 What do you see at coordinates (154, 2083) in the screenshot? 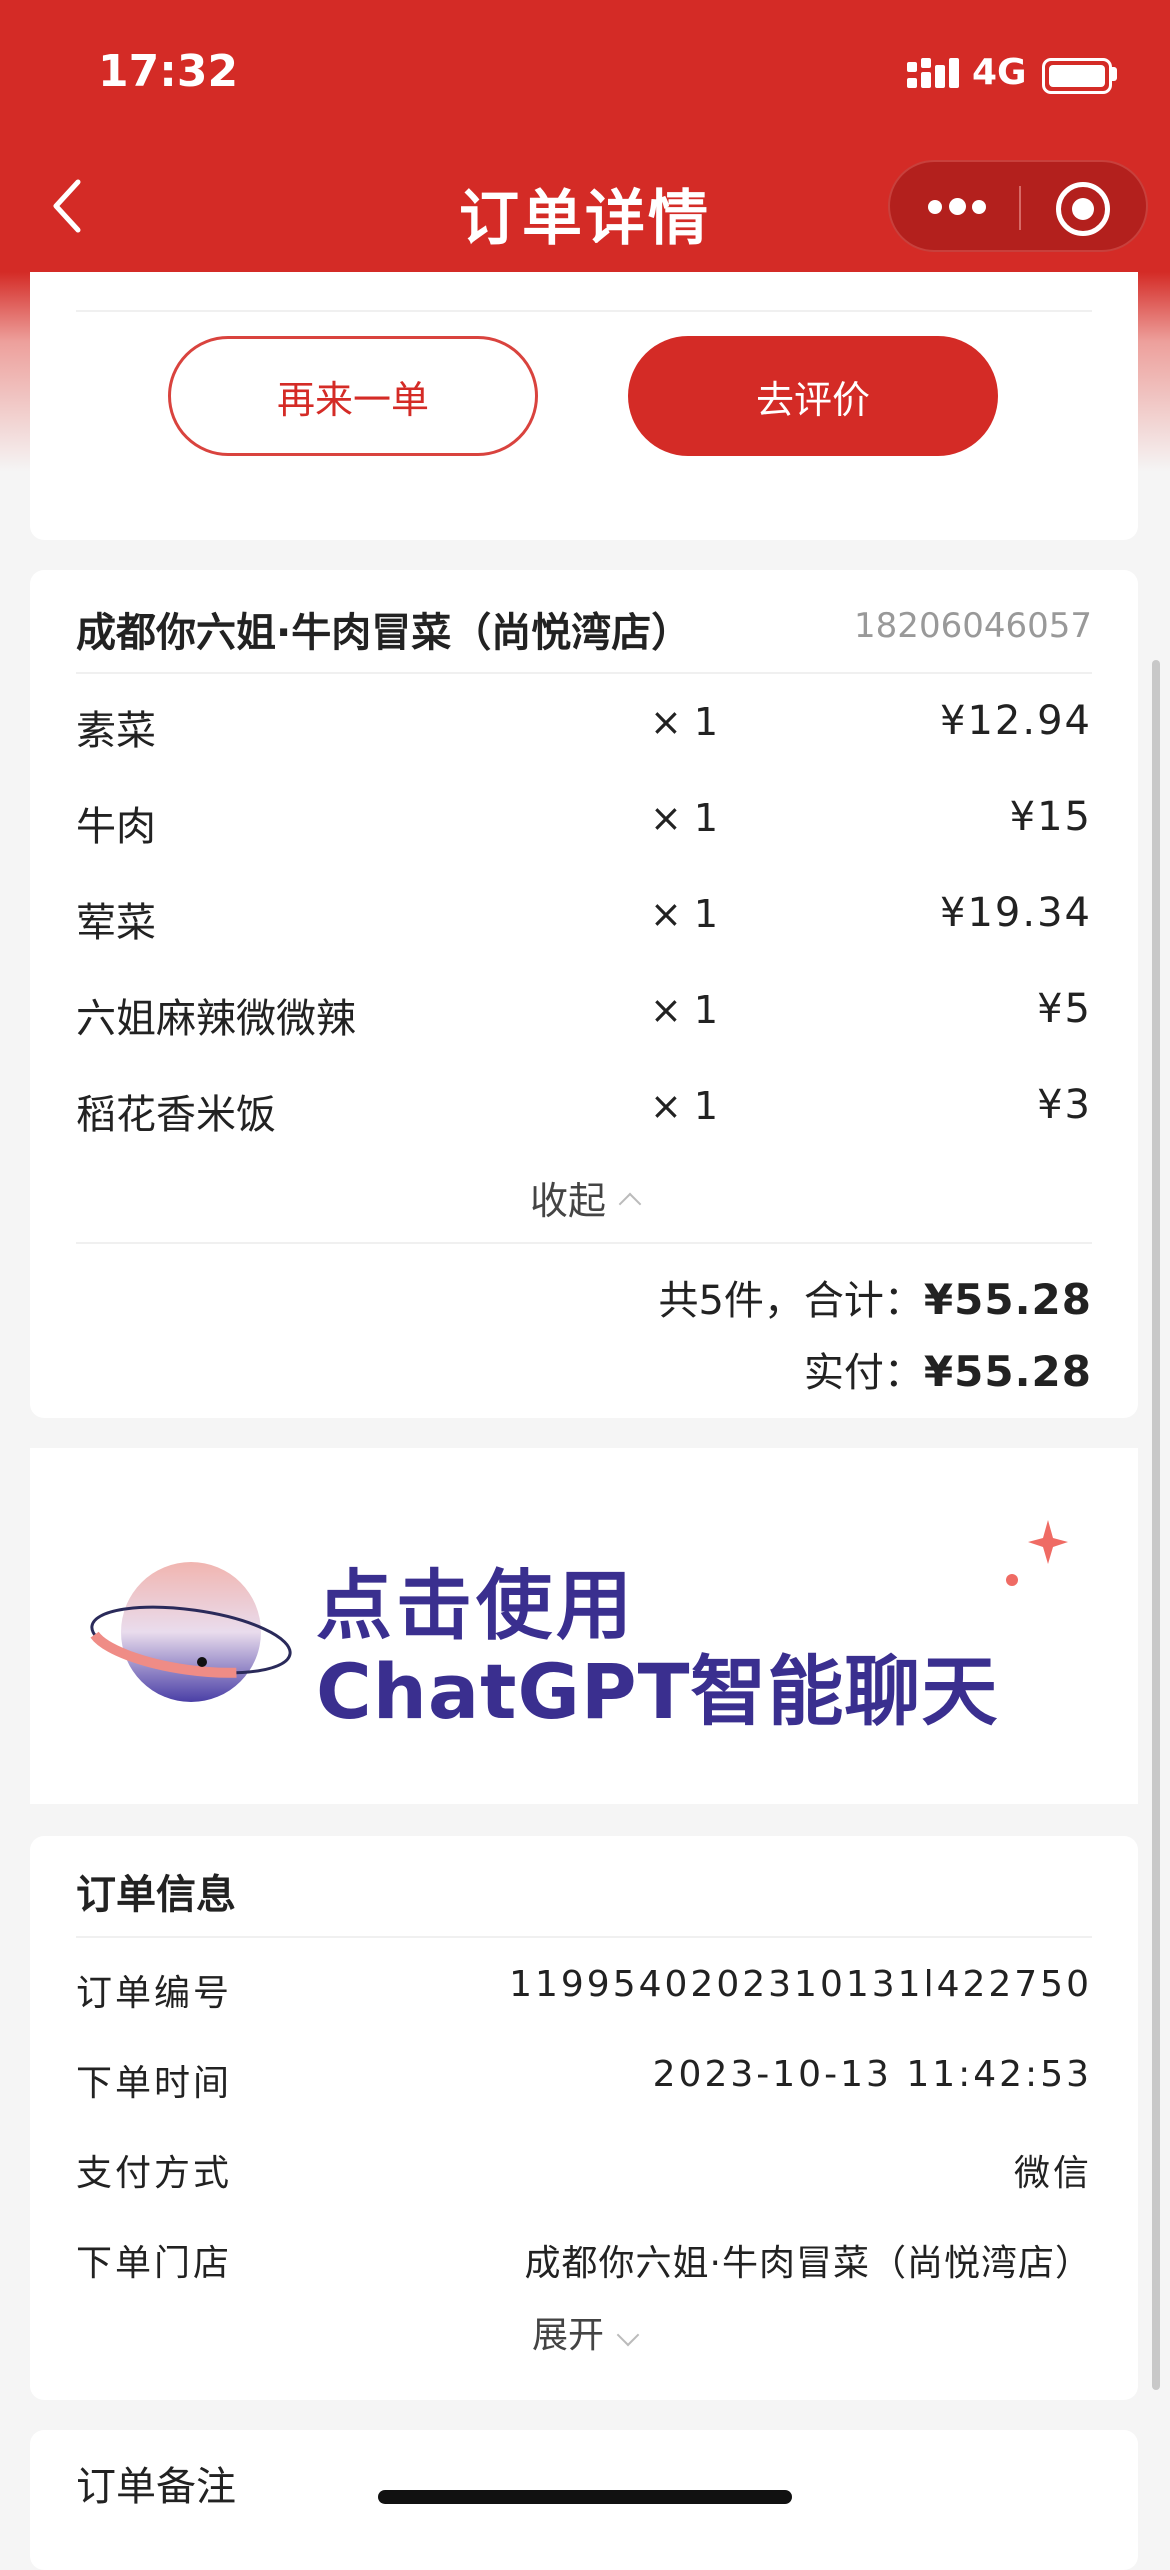
I see `order-time-label: 下单时间` at bounding box center [154, 2083].